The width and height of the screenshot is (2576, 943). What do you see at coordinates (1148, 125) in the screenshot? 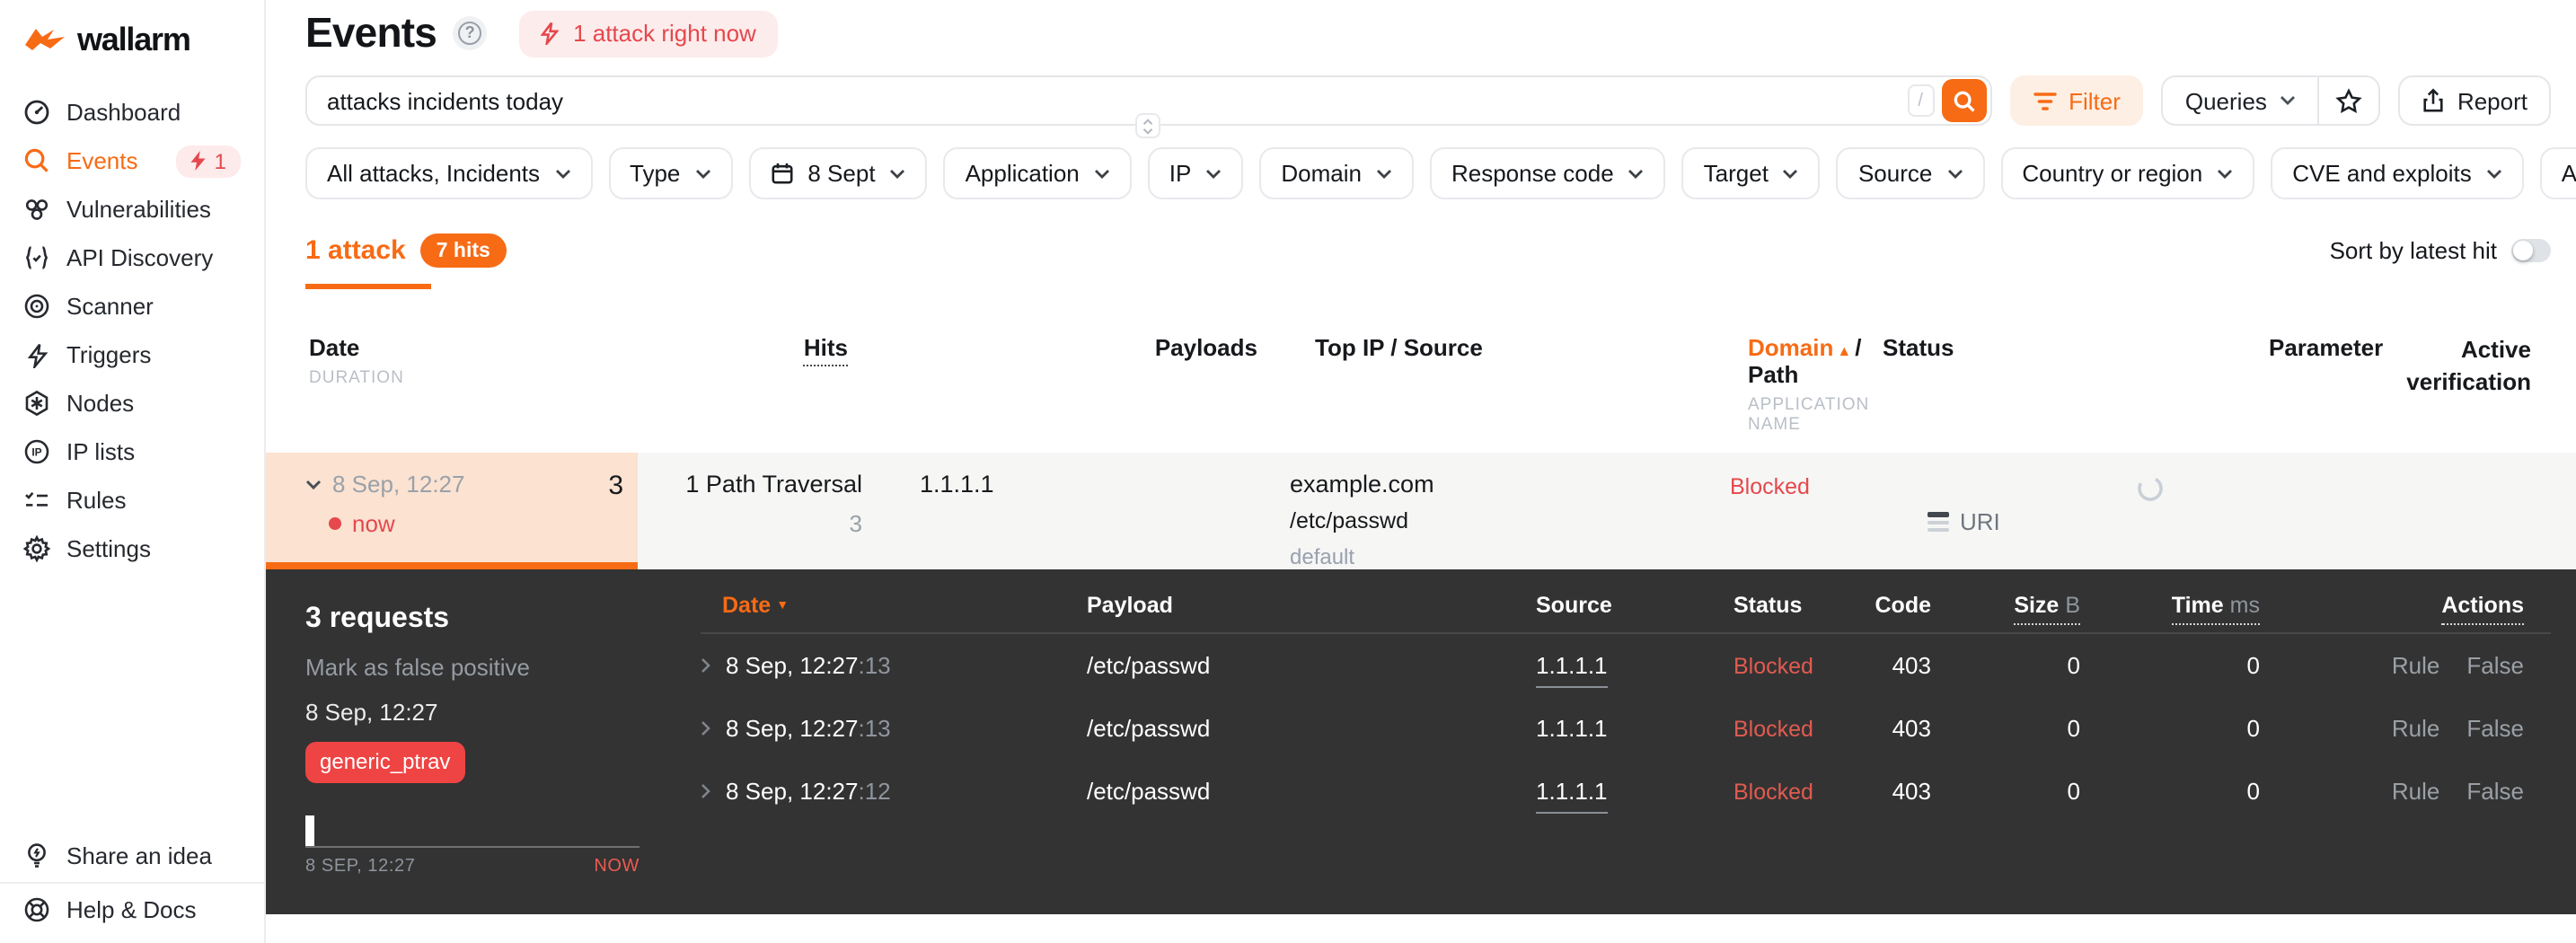
I see `search-collapse-handle` at bounding box center [1148, 125].